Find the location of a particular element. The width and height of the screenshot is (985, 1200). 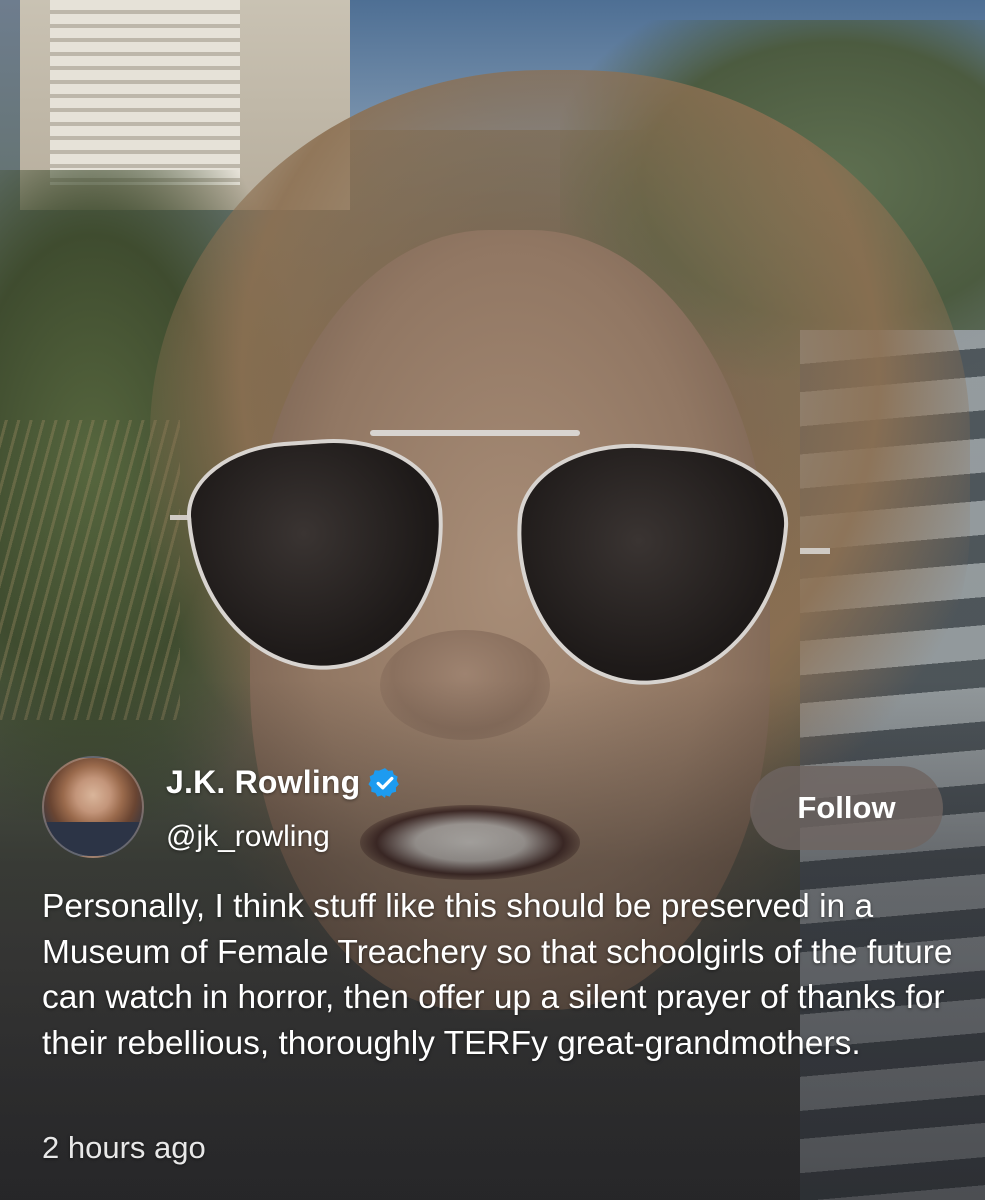

author-display-name: J.K. Rowling is located at coordinates (263, 782).